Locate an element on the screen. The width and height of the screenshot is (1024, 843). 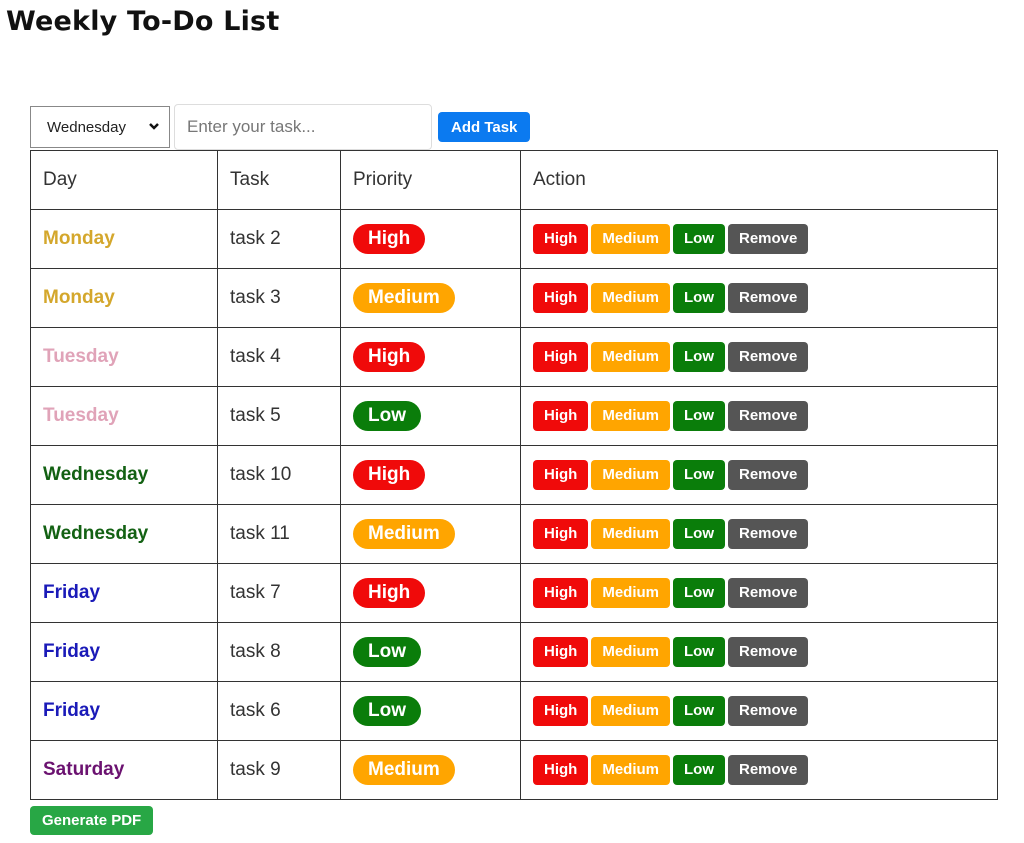
row-task: task 6 is located at coordinates (279, 711).